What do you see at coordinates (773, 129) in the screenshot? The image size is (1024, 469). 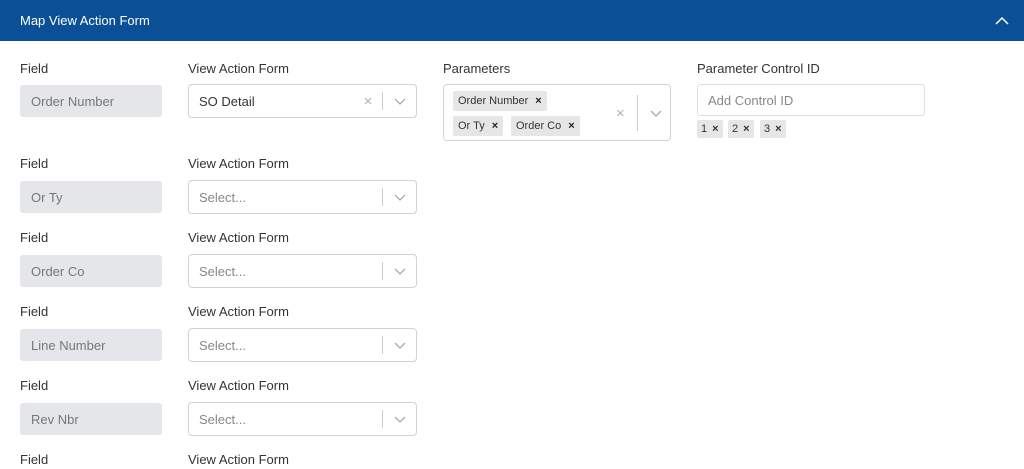 I see `control-id-chip: 3 ×` at bounding box center [773, 129].